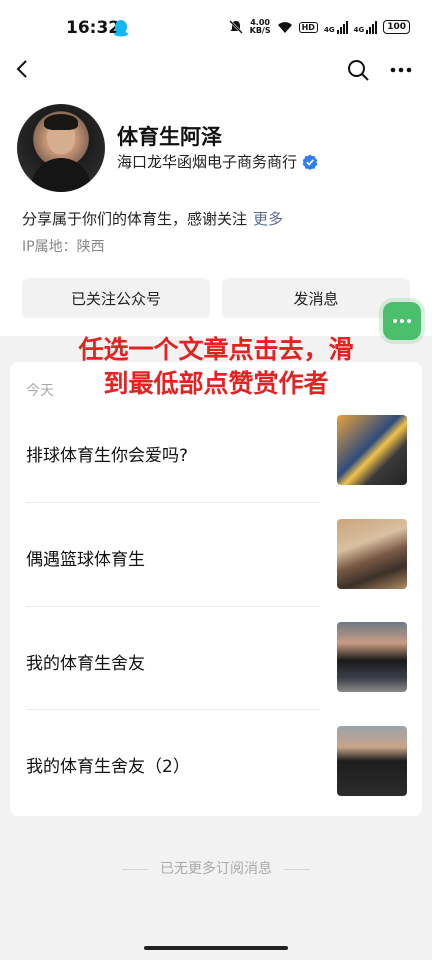  What do you see at coordinates (116, 298) in the screenshot?
I see `follow-button: 已关注公众号` at bounding box center [116, 298].